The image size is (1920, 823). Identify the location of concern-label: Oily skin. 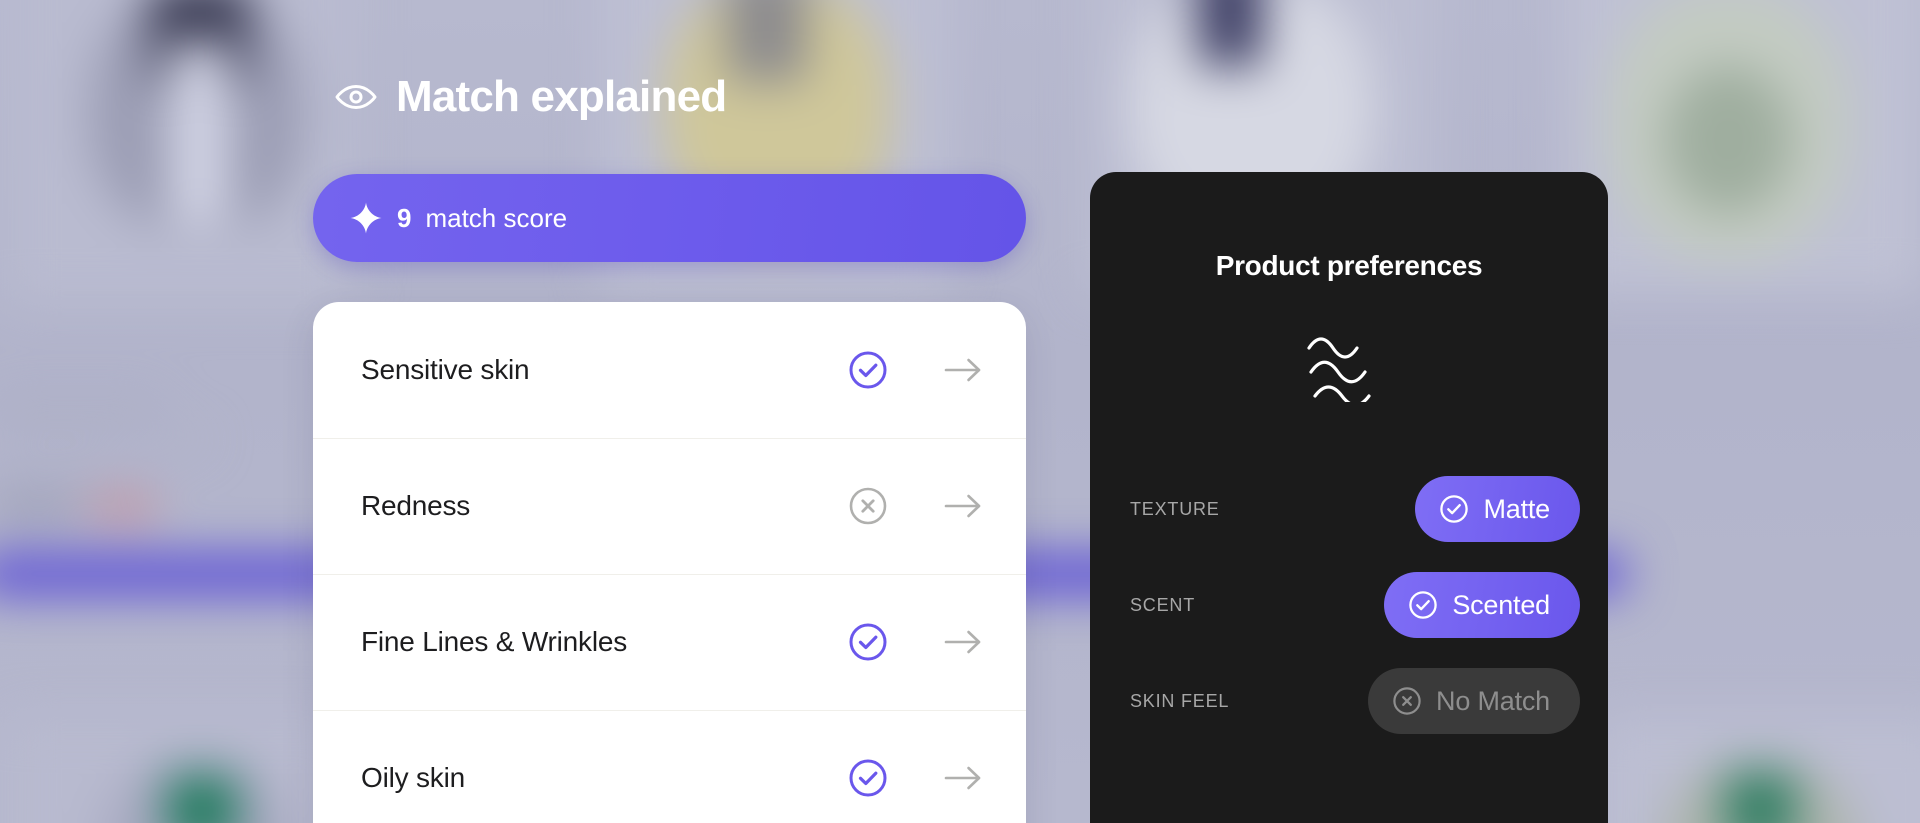
(413, 777).